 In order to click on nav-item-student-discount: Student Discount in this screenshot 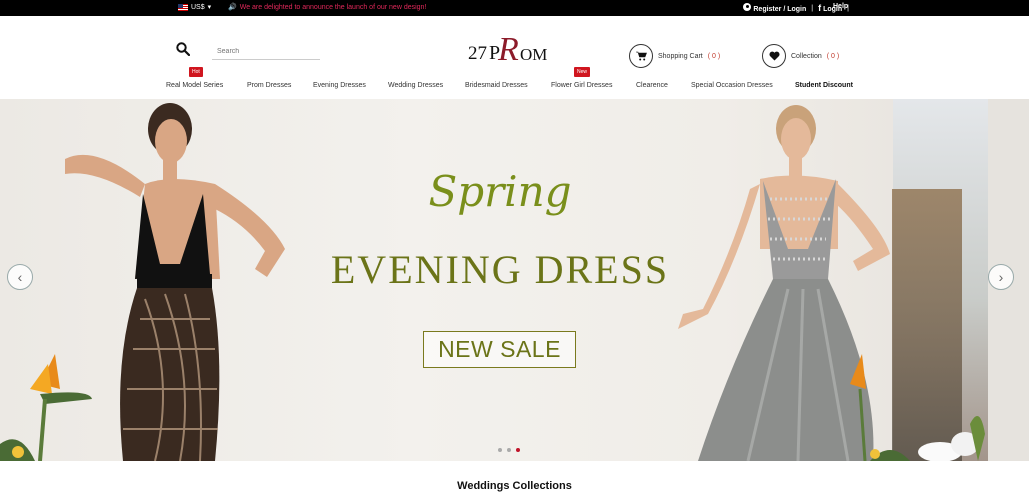, I will do `click(824, 85)`.